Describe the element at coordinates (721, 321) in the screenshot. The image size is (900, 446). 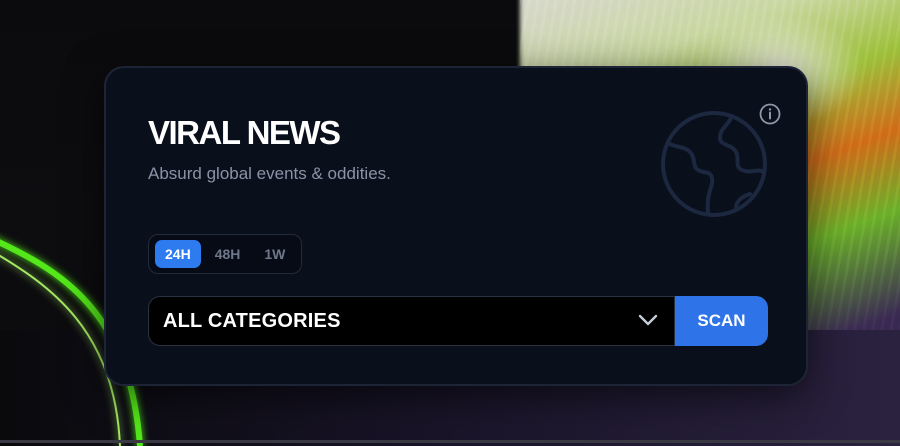
I see `scan-button: SCAN` at that location.